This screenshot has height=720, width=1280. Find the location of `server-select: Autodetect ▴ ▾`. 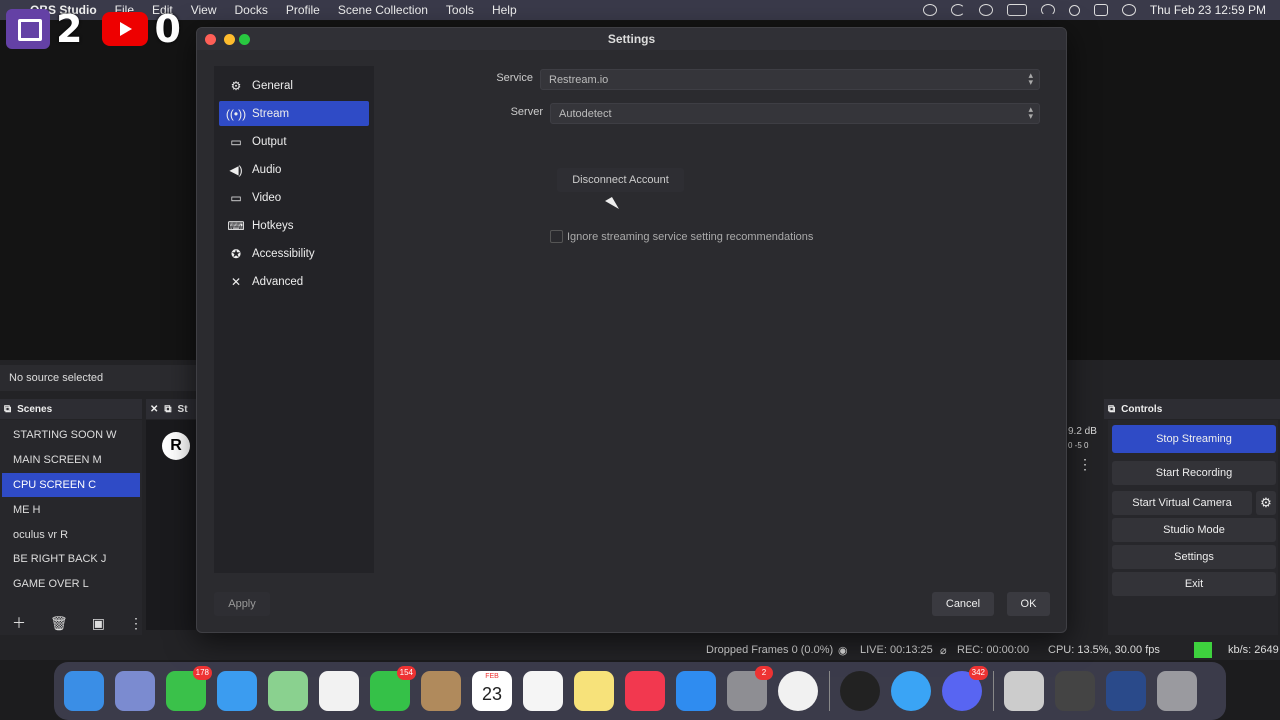

server-select: Autodetect ▴ ▾ is located at coordinates (795, 113).